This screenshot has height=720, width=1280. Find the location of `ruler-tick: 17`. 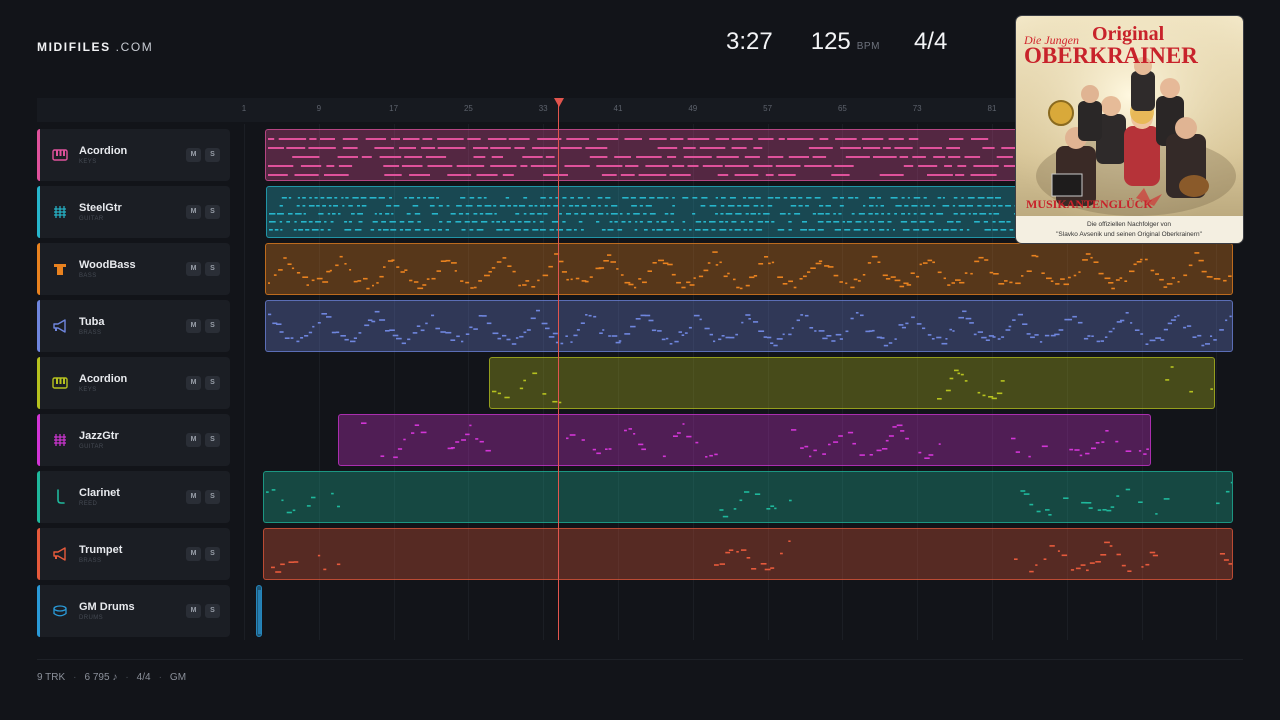

ruler-tick: 17 is located at coordinates (394, 108).